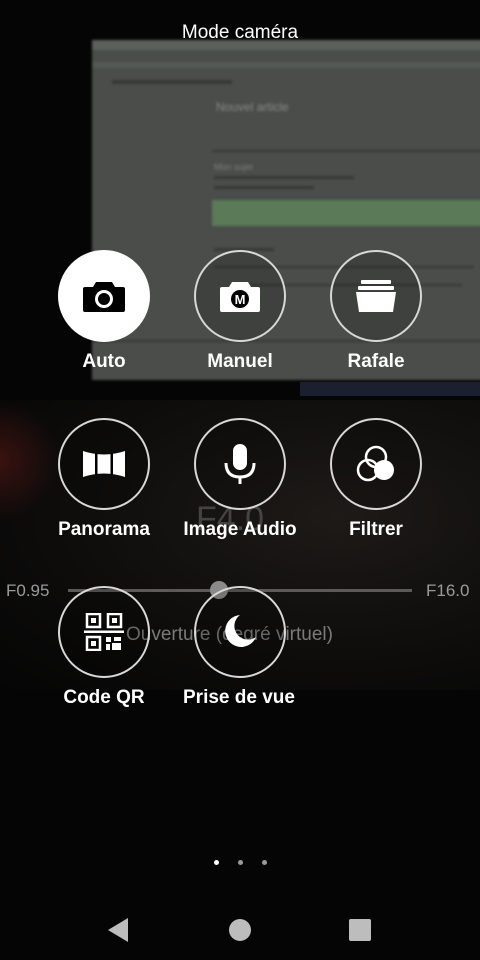 This screenshot has width=480, height=960. What do you see at coordinates (376, 529) in the screenshot?
I see `mode-filter-label: Filtrer` at bounding box center [376, 529].